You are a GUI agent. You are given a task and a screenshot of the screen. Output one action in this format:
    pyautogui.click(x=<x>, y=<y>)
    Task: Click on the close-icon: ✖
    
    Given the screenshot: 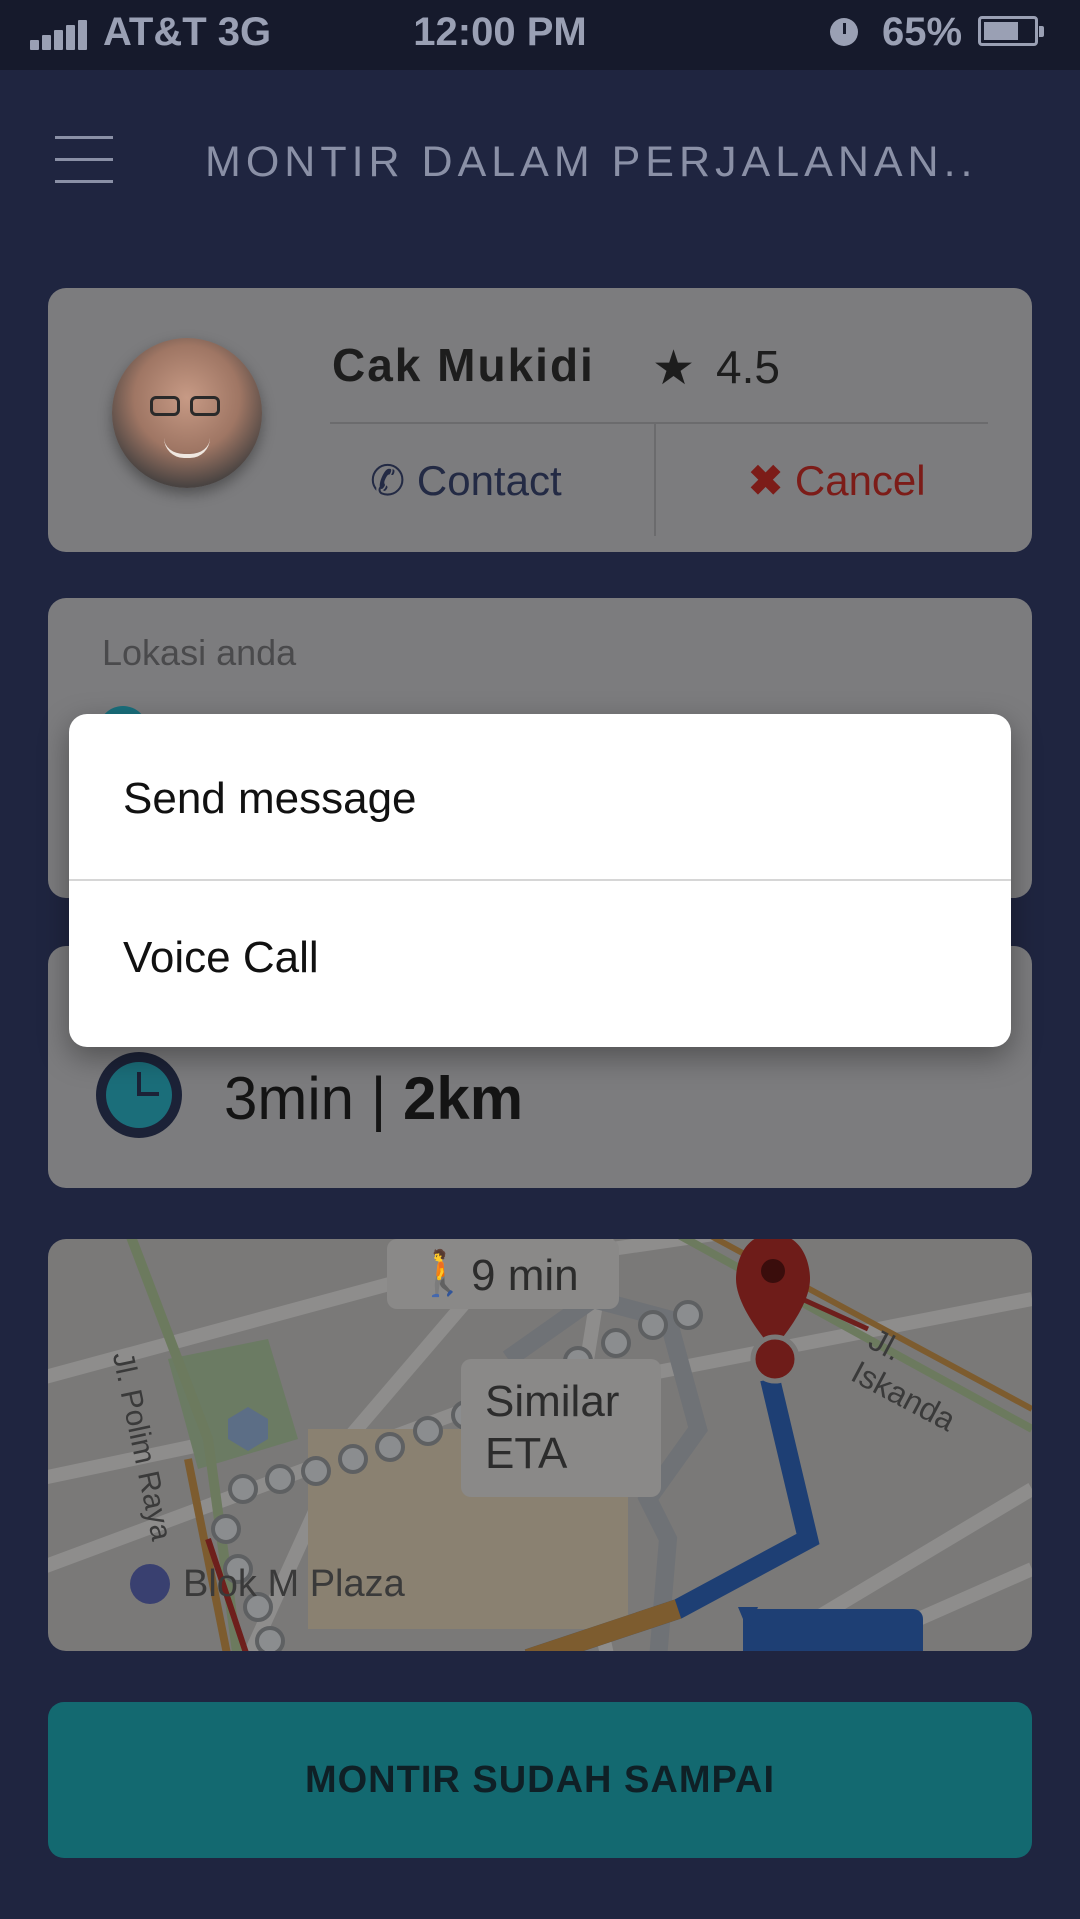 What is the action you would take?
    pyautogui.click(x=766, y=480)
    